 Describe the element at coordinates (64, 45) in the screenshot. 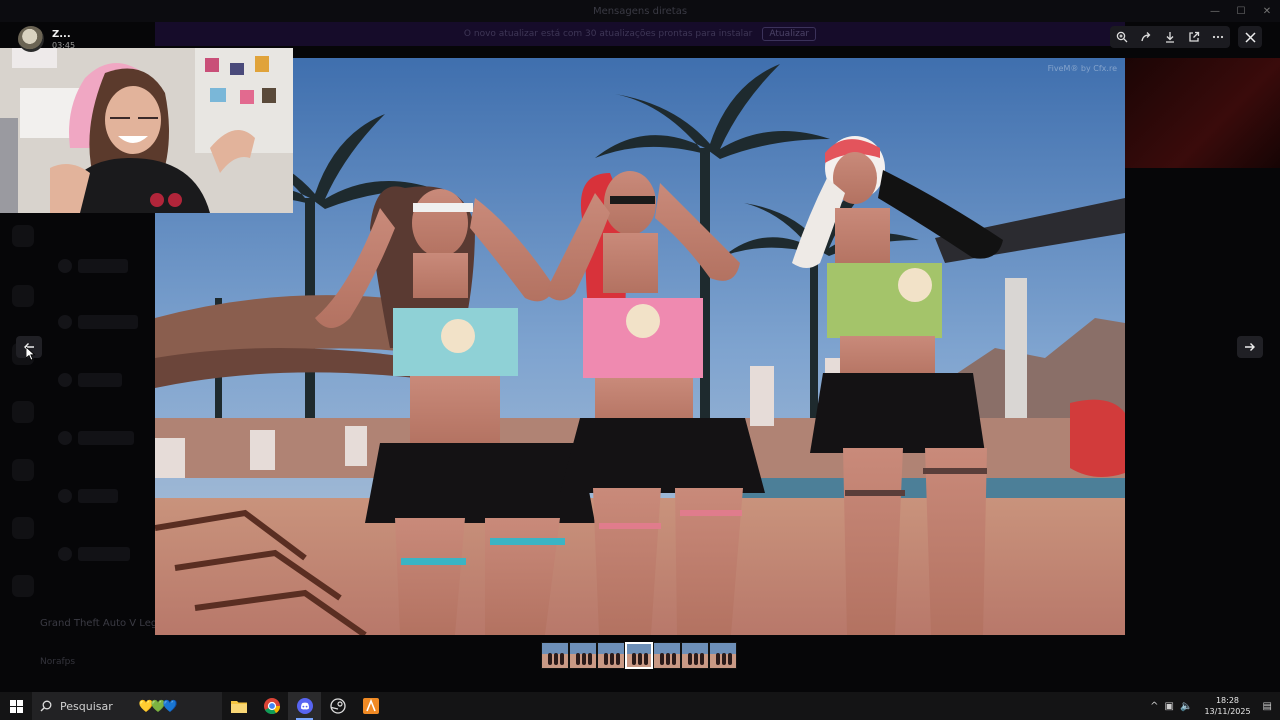

I see `author-timestamp: 03:45` at that location.